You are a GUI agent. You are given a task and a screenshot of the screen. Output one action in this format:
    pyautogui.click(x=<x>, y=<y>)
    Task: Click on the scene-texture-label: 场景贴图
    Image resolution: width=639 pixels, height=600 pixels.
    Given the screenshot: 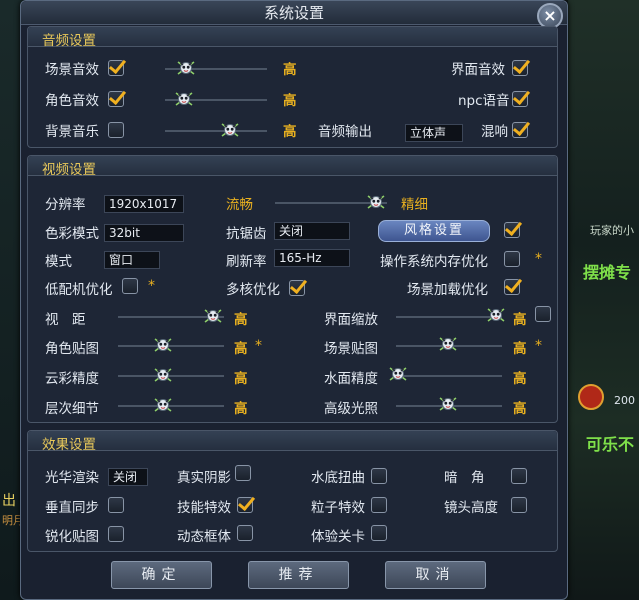 What is the action you would take?
    pyautogui.click(x=351, y=349)
    